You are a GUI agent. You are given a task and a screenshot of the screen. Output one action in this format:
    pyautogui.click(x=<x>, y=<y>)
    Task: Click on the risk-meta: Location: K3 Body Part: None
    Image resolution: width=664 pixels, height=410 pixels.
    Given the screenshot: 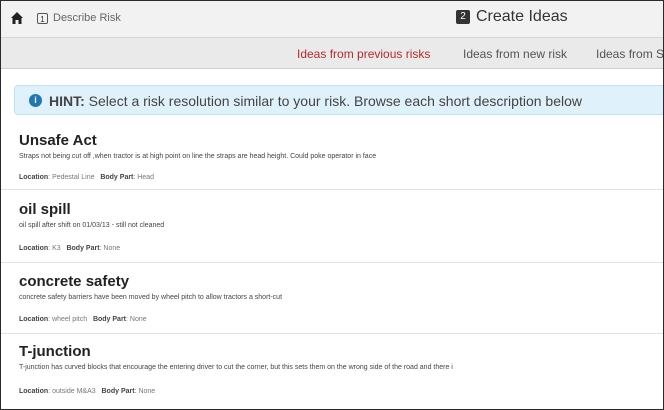 What is the action you would take?
    pyautogui.click(x=70, y=248)
    